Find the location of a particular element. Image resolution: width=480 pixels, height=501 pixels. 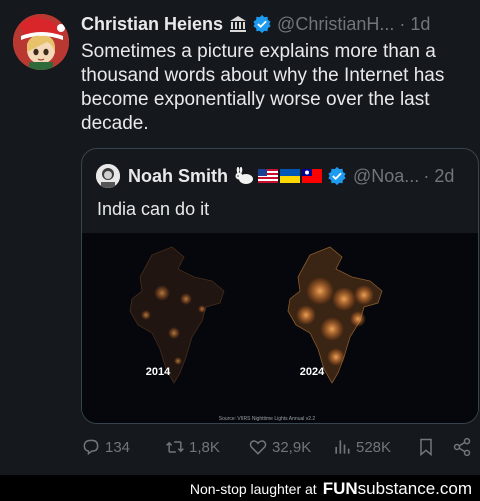

views-count: 528K is located at coordinates (374, 447).